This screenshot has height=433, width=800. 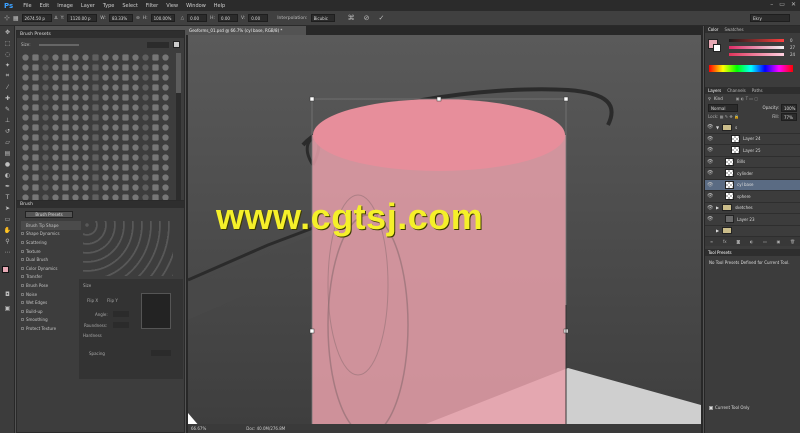 What do you see at coordinates (92, 300) in the screenshot?
I see `flip-x-checkbox: Flip X` at bounding box center [92, 300].